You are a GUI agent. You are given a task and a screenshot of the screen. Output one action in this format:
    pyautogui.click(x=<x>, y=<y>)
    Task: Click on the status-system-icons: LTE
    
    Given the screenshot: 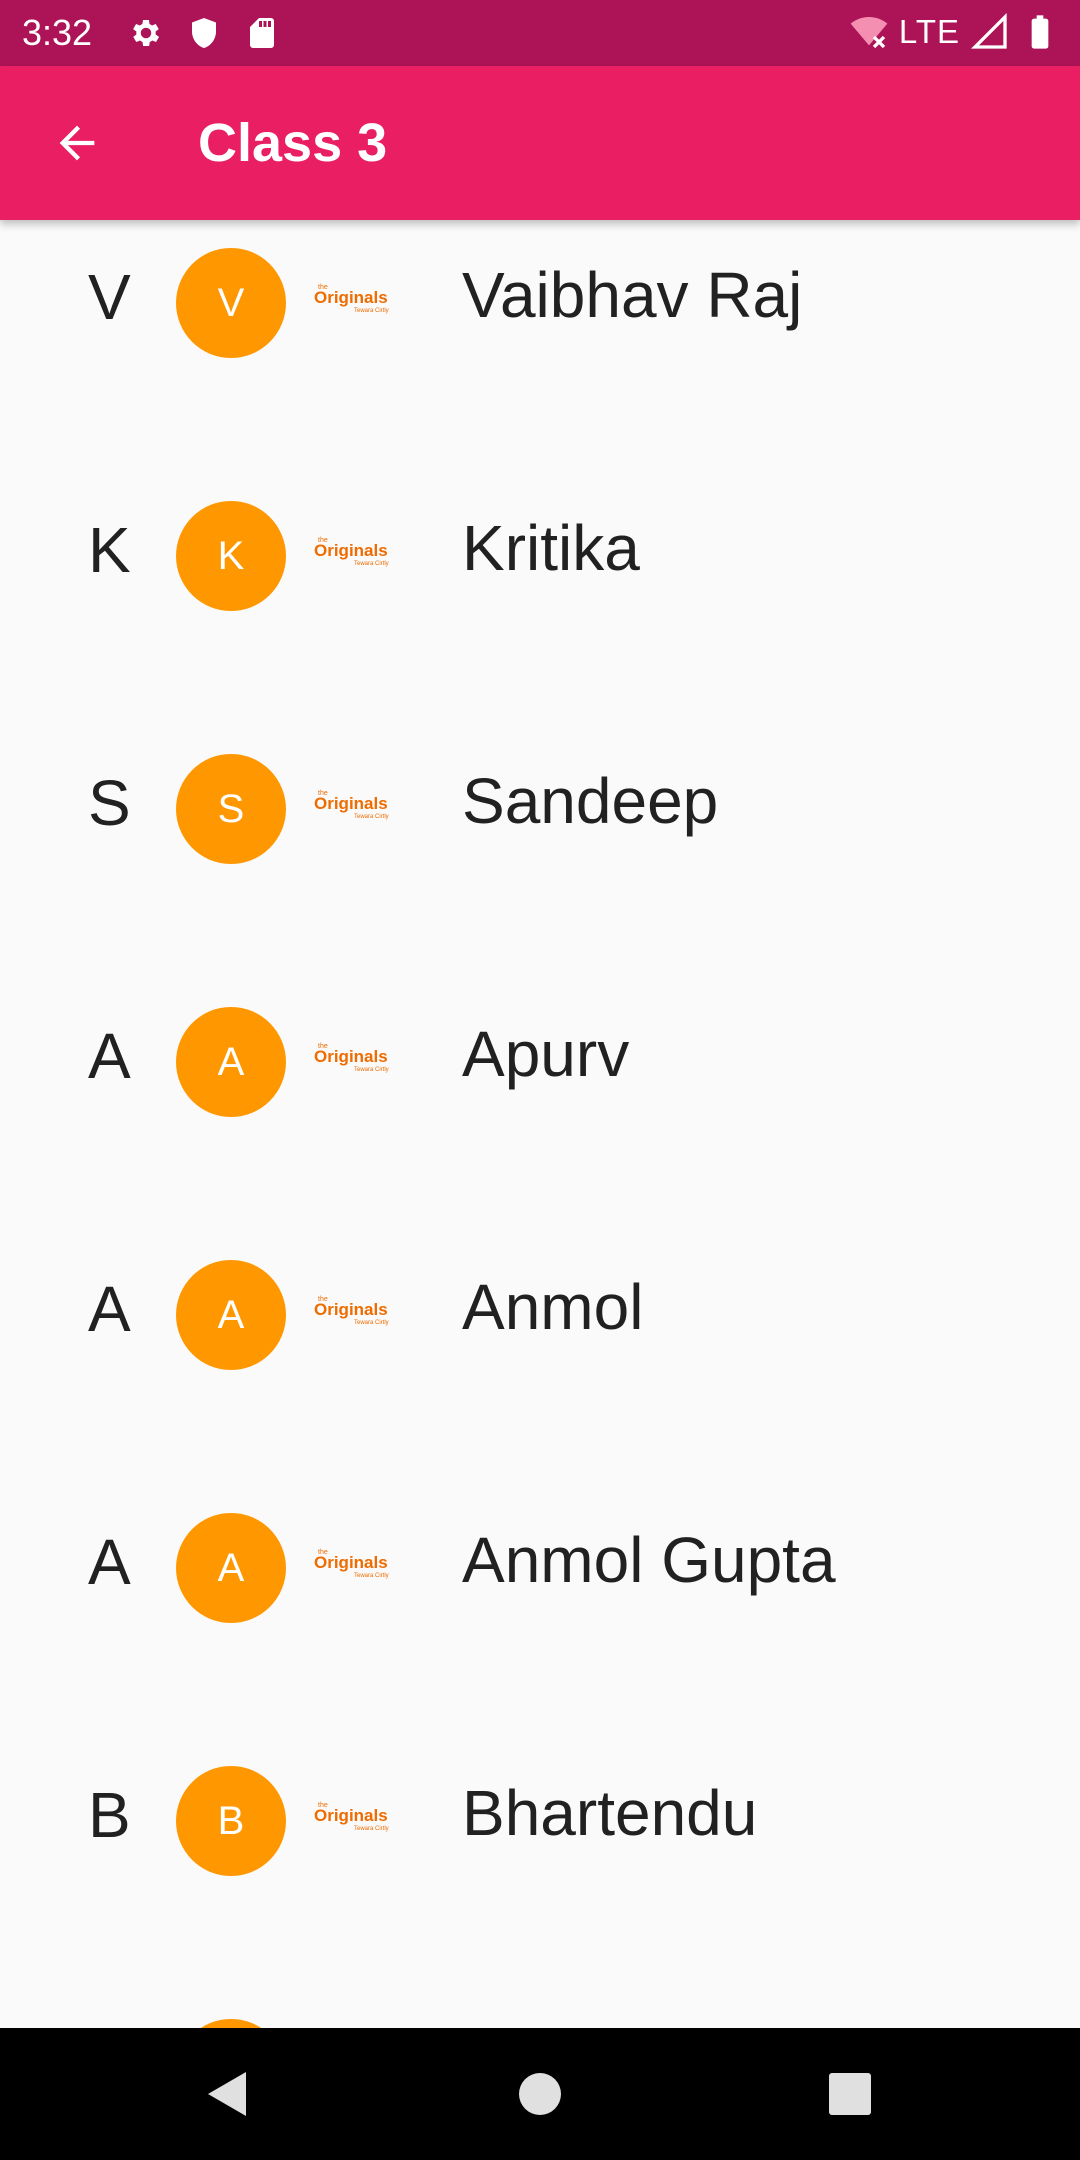 What is the action you would take?
    pyautogui.click(x=954, y=32)
    